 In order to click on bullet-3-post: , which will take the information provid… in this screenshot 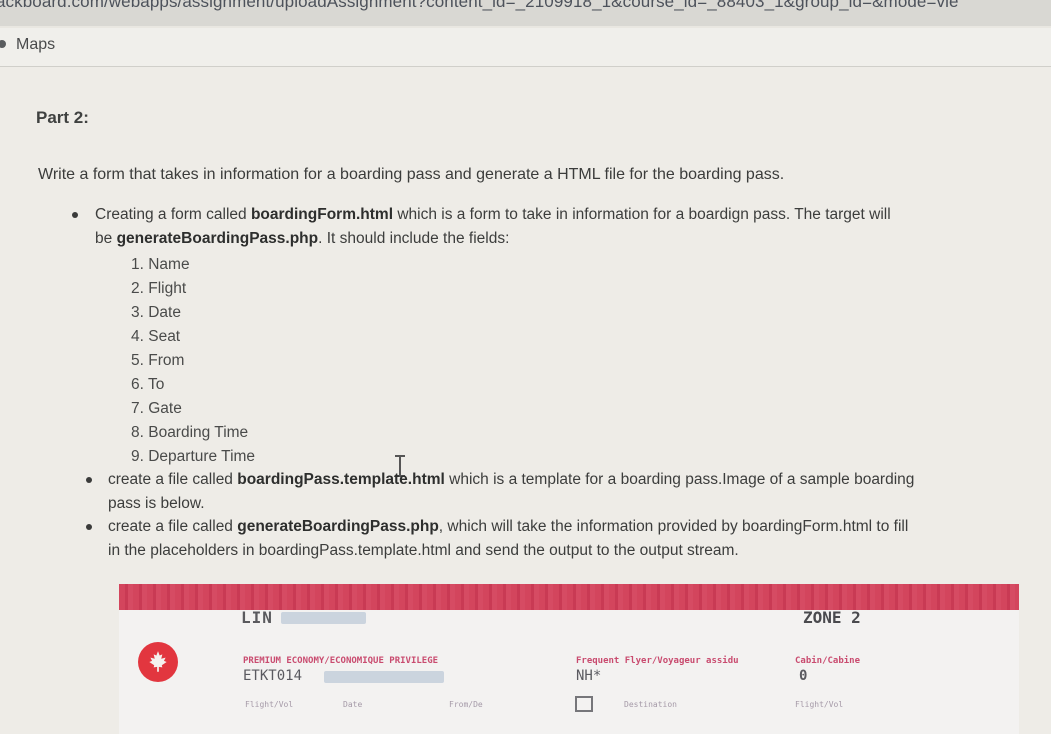, I will do `click(673, 526)`.